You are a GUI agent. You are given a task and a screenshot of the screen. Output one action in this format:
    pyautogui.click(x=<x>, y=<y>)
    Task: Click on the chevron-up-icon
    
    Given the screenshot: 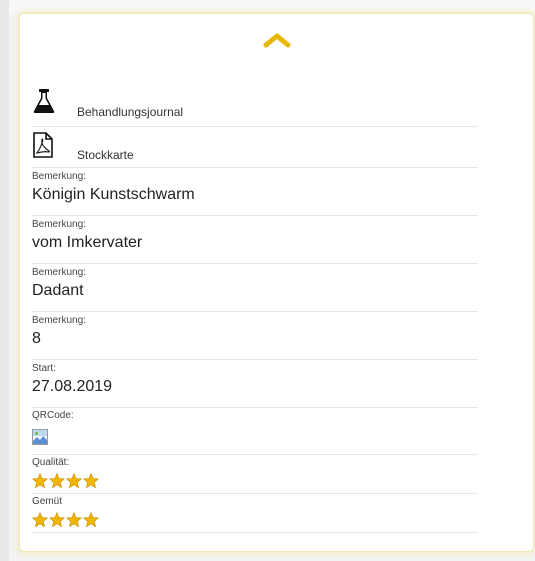 What is the action you would take?
    pyautogui.click(x=277, y=40)
    